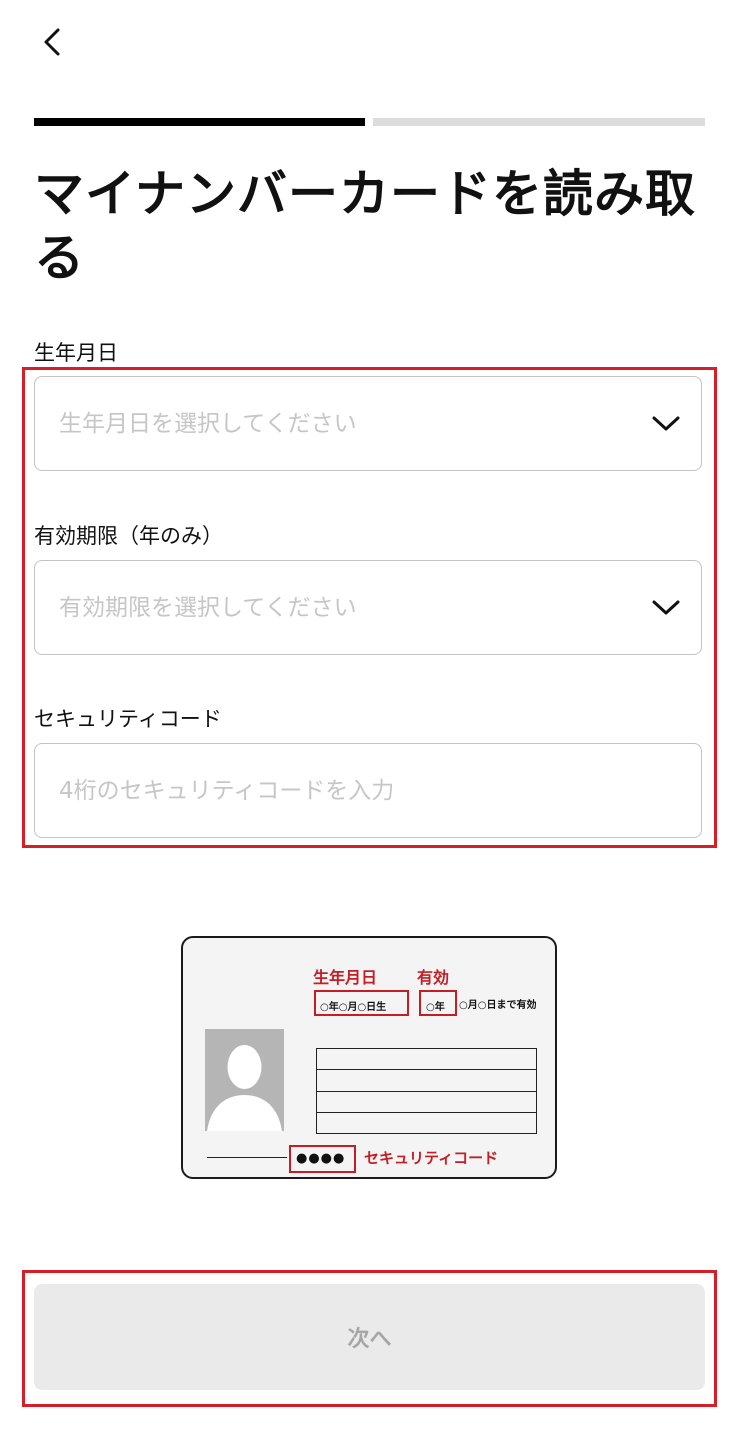  I want to click on back-button, so click(52, 42).